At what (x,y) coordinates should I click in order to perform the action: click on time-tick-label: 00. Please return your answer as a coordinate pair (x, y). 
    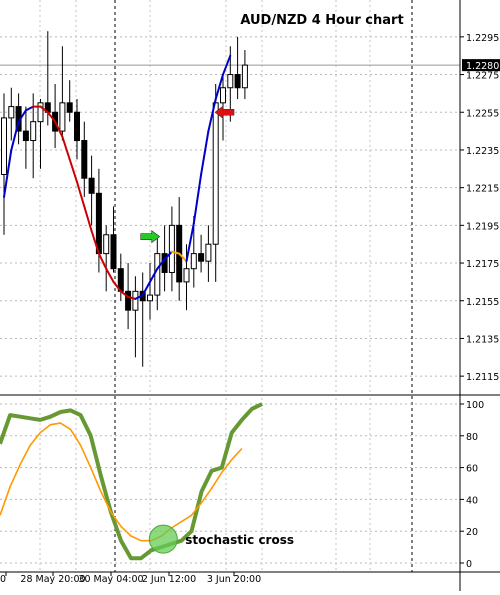
    Looking at the image, I should click on (3, 579).